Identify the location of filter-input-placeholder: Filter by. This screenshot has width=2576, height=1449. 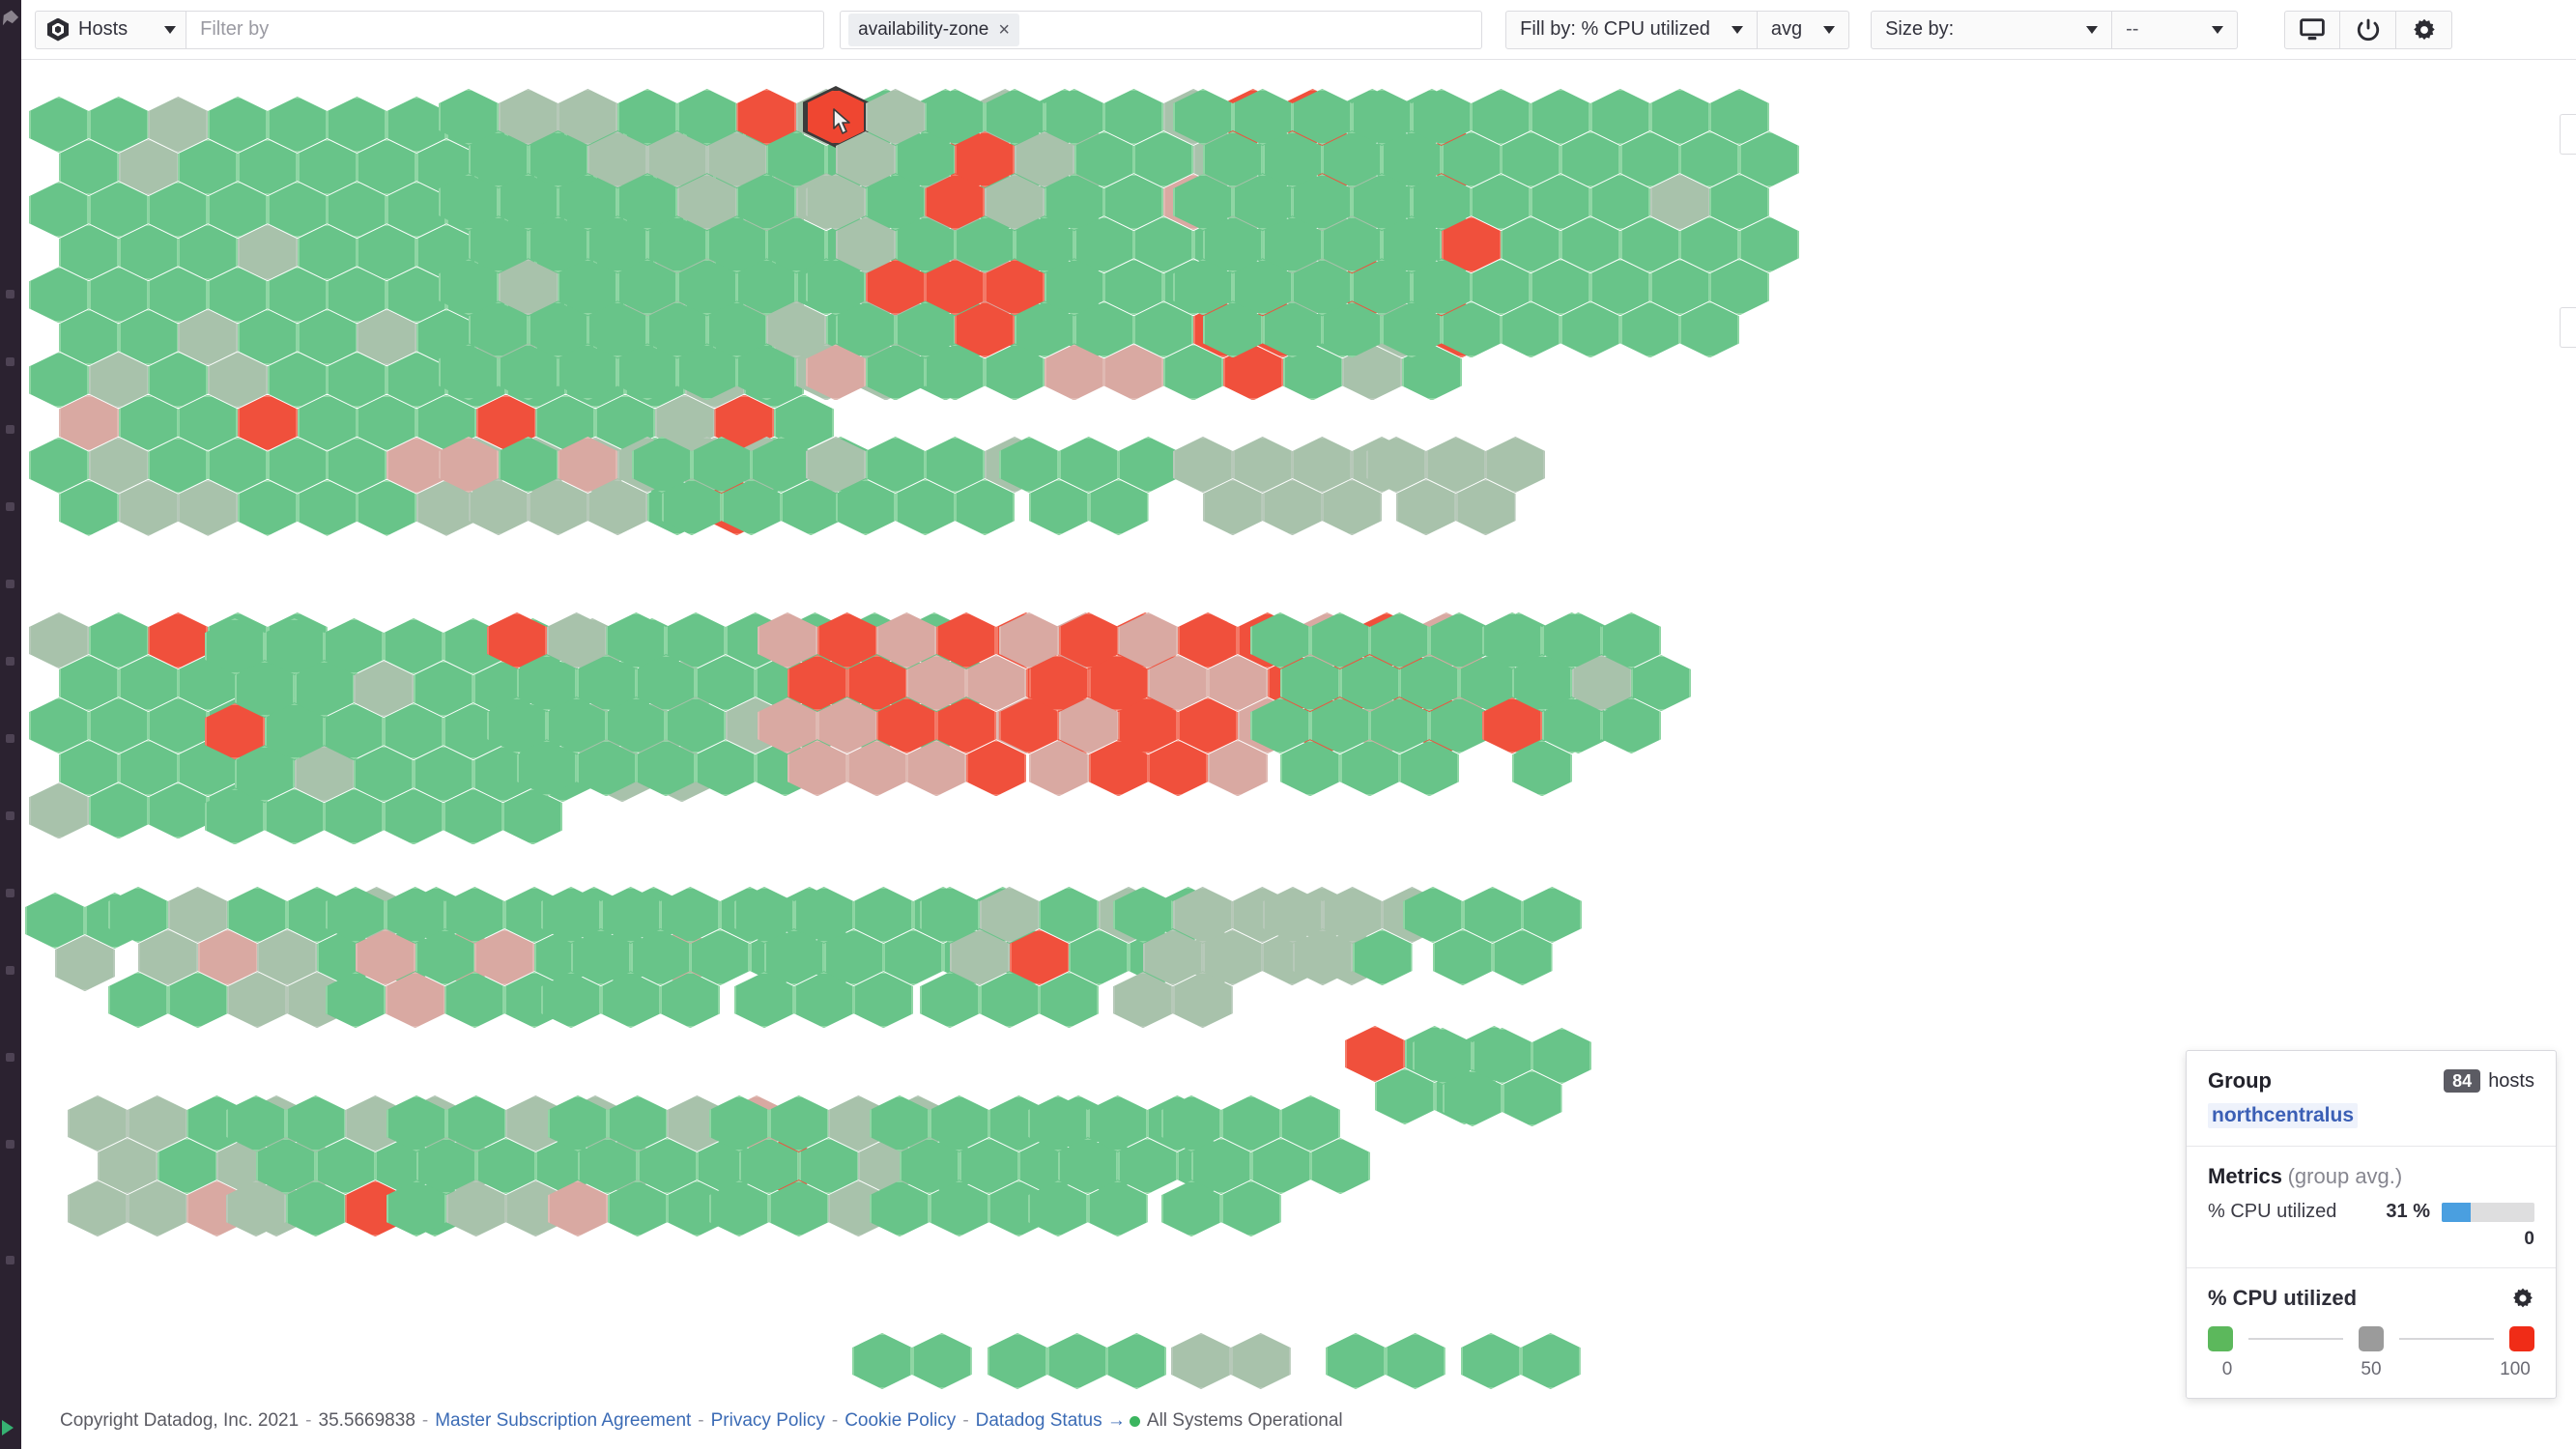
(235, 29).